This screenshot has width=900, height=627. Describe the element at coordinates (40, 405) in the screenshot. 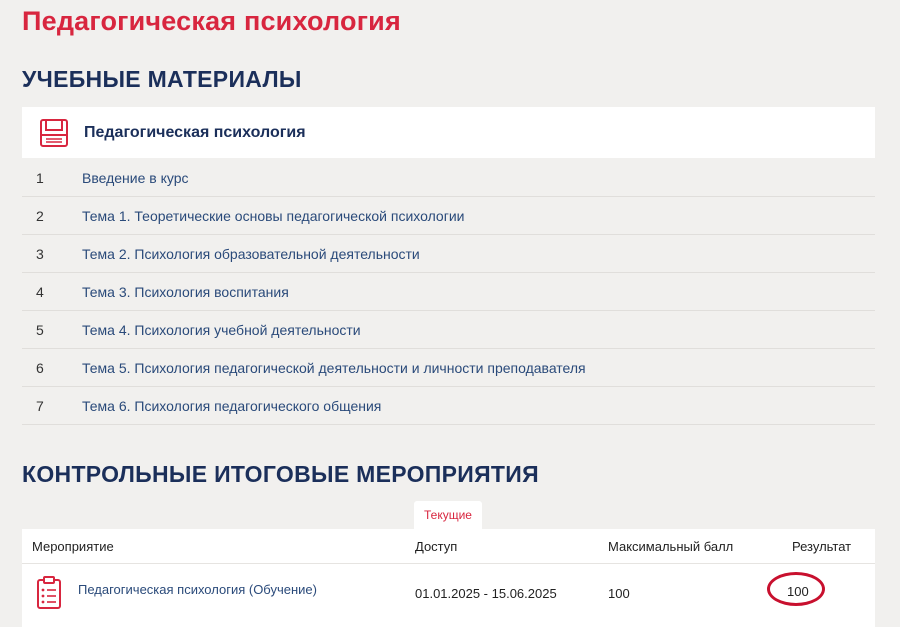

I see `item-number: 7` at that location.